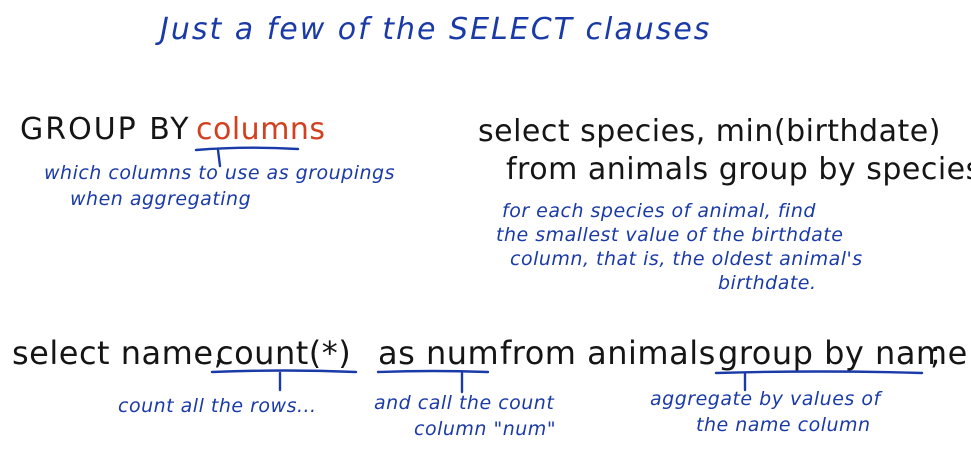  What do you see at coordinates (659, 211) in the screenshot?
I see `example1-note-line1: for each species of animal, find` at bounding box center [659, 211].